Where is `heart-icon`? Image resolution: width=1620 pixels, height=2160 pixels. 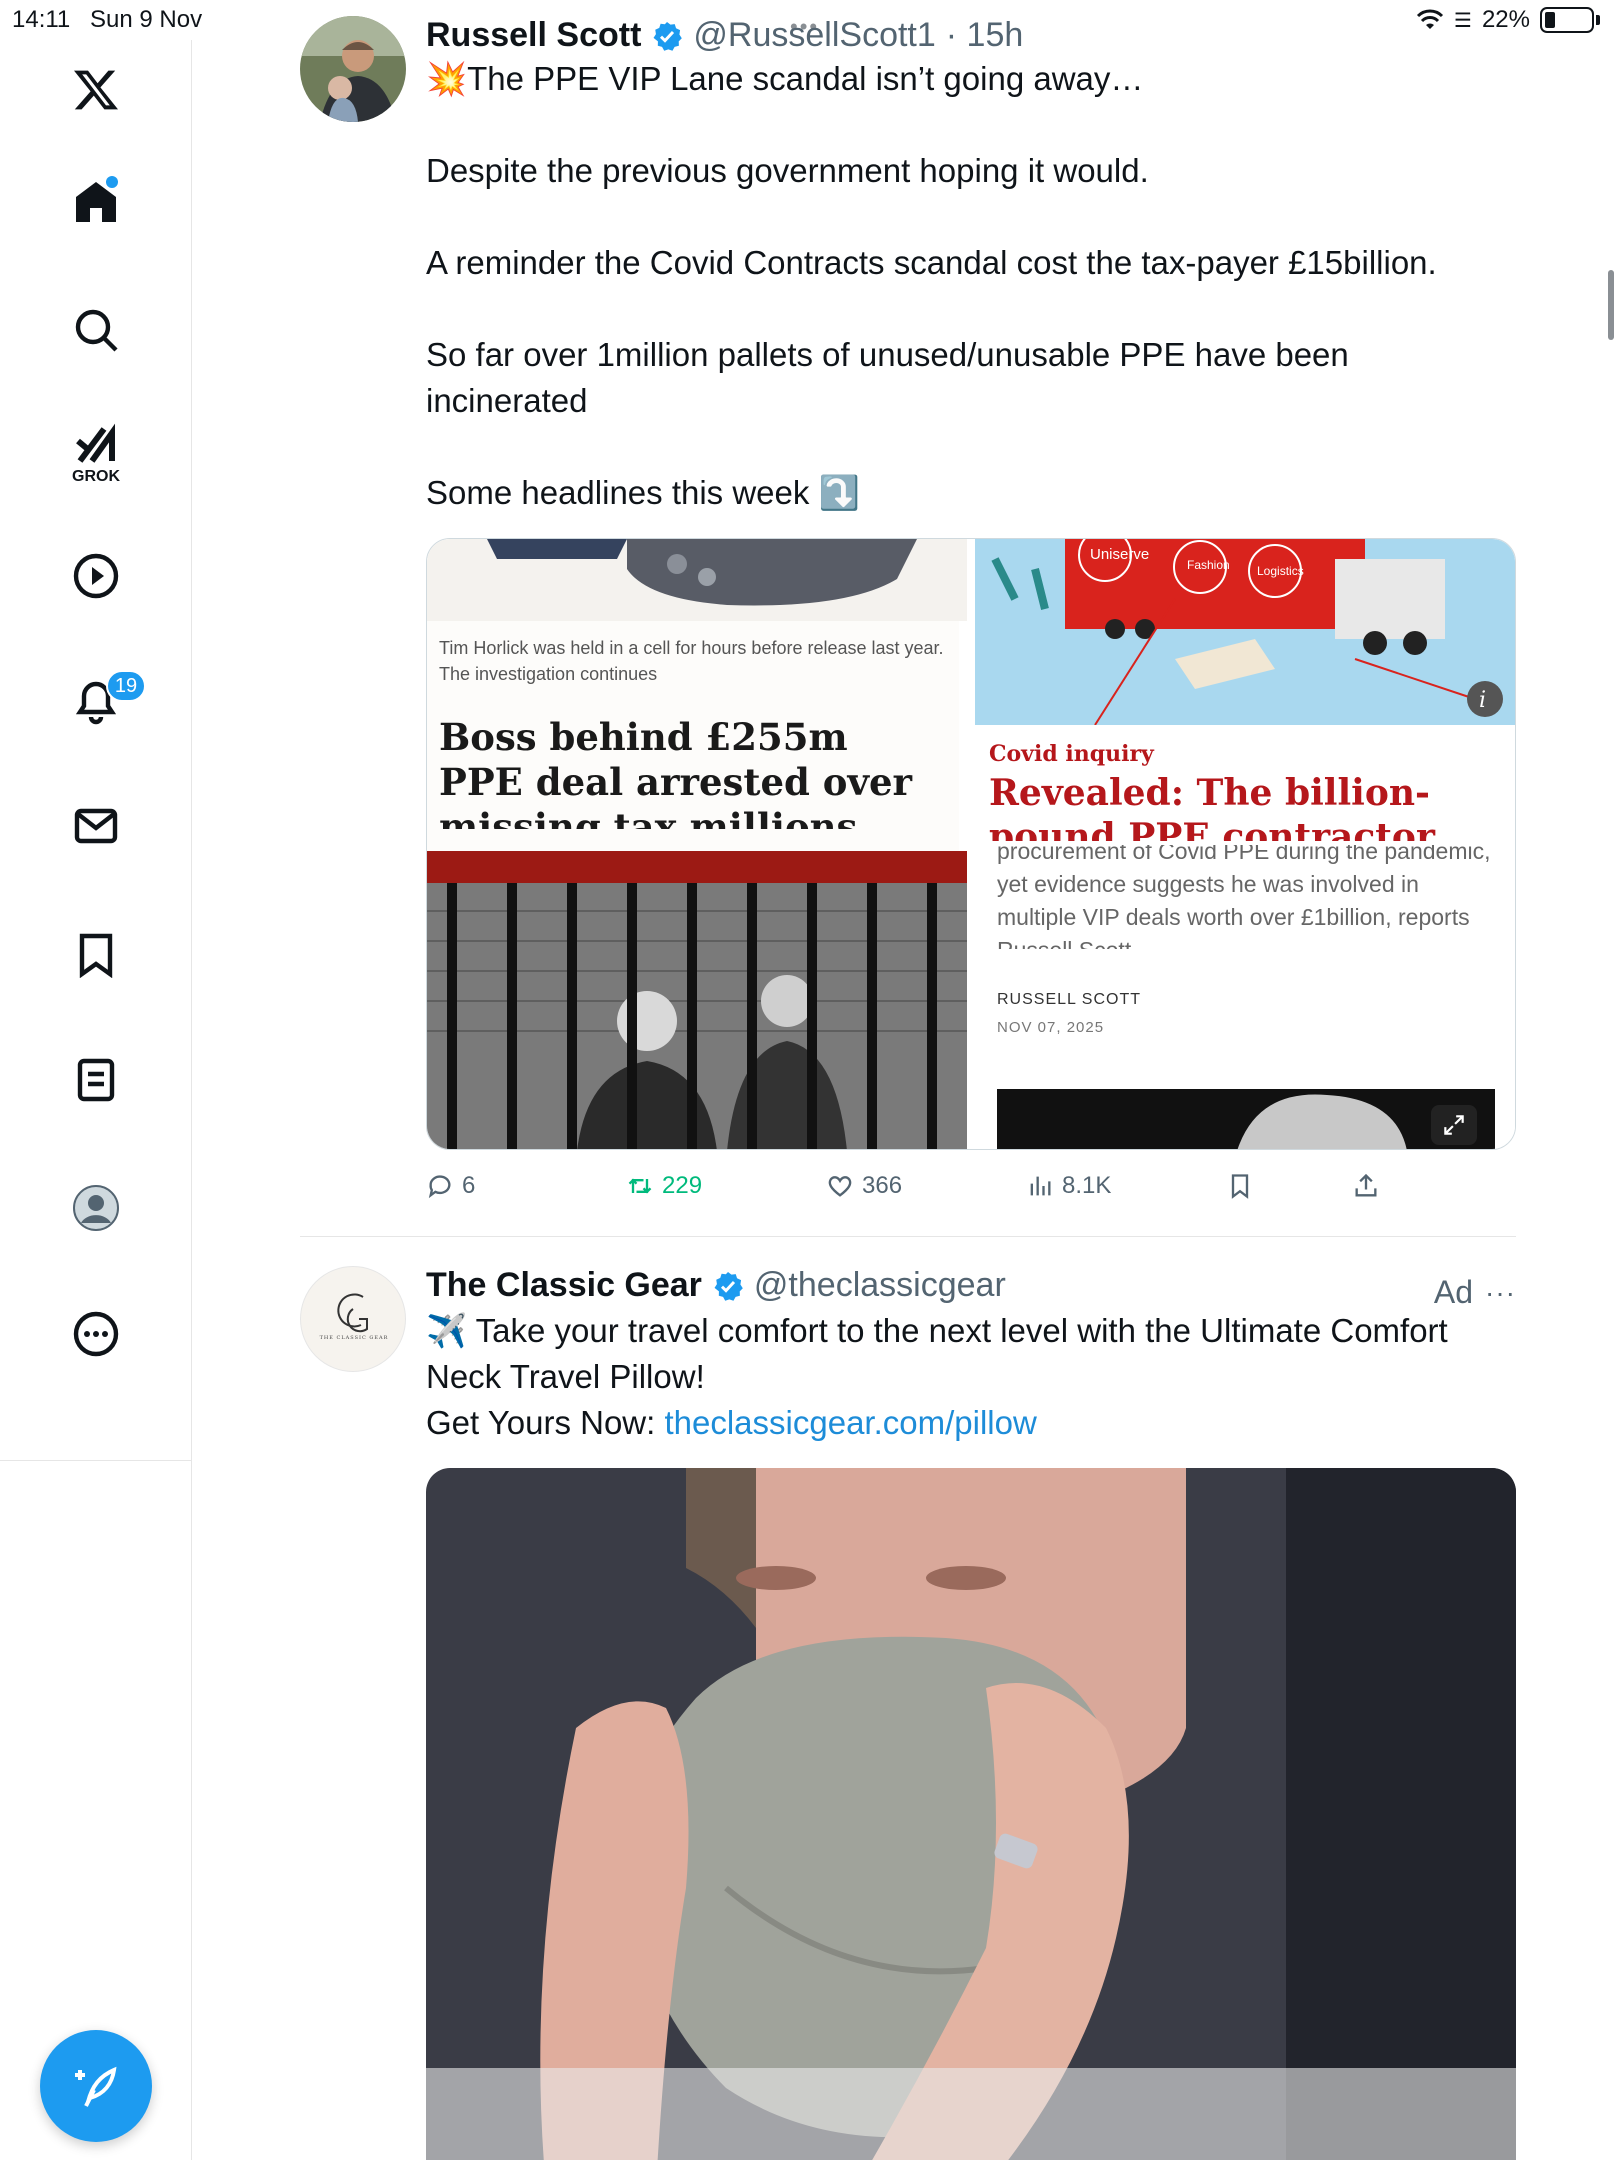 heart-icon is located at coordinates (840, 1186).